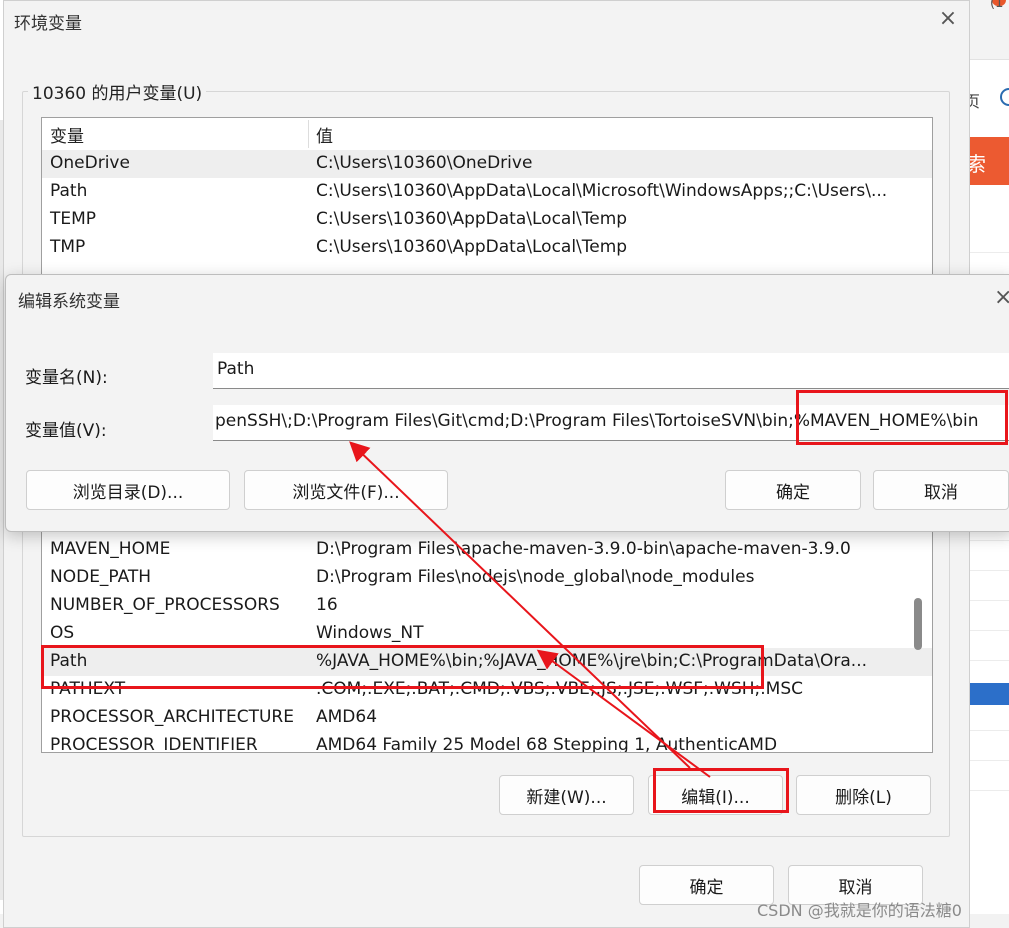 The width and height of the screenshot is (1009, 928). What do you see at coordinates (236, 369) in the screenshot?
I see `variable-name-value: Path` at bounding box center [236, 369].